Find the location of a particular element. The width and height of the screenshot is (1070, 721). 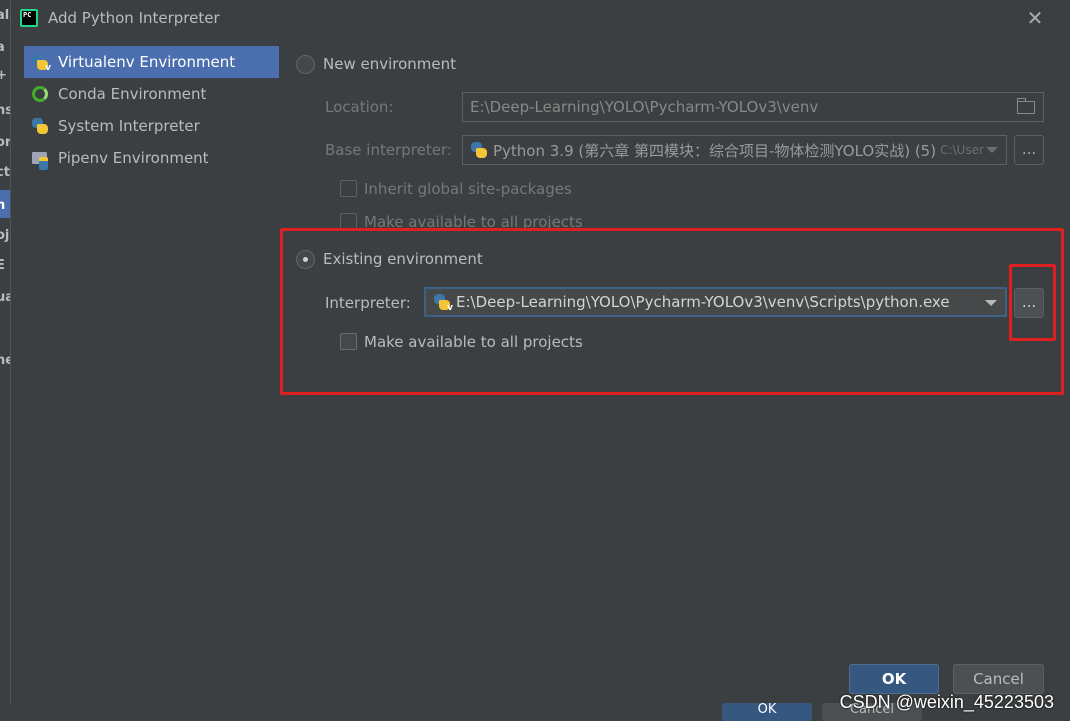

new-environment-radio is located at coordinates (305, 64).